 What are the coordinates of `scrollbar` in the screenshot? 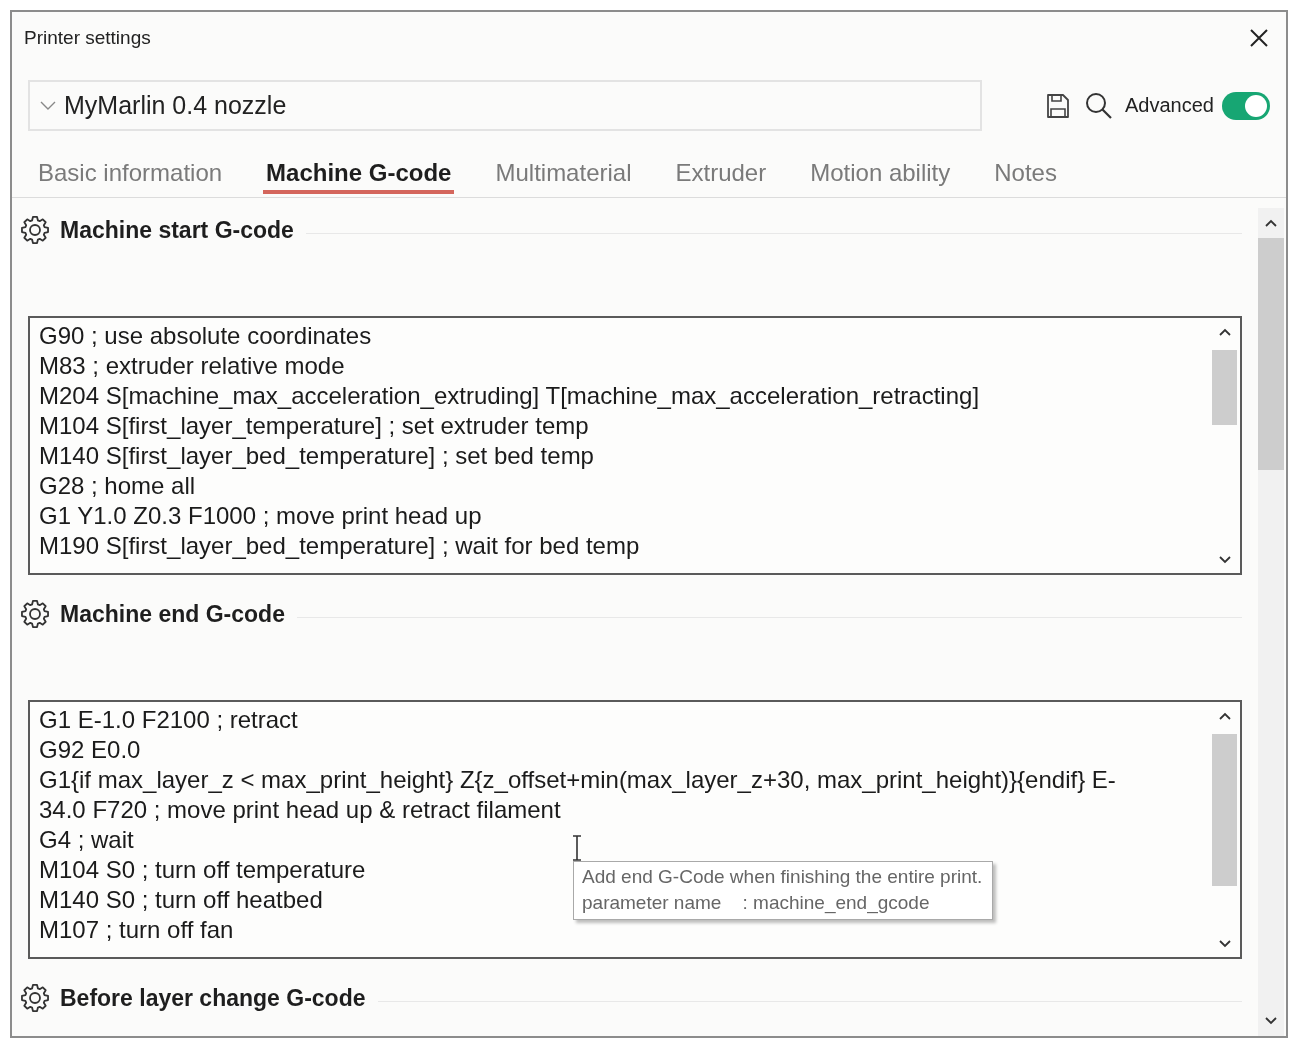 It's located at (1271, 622).